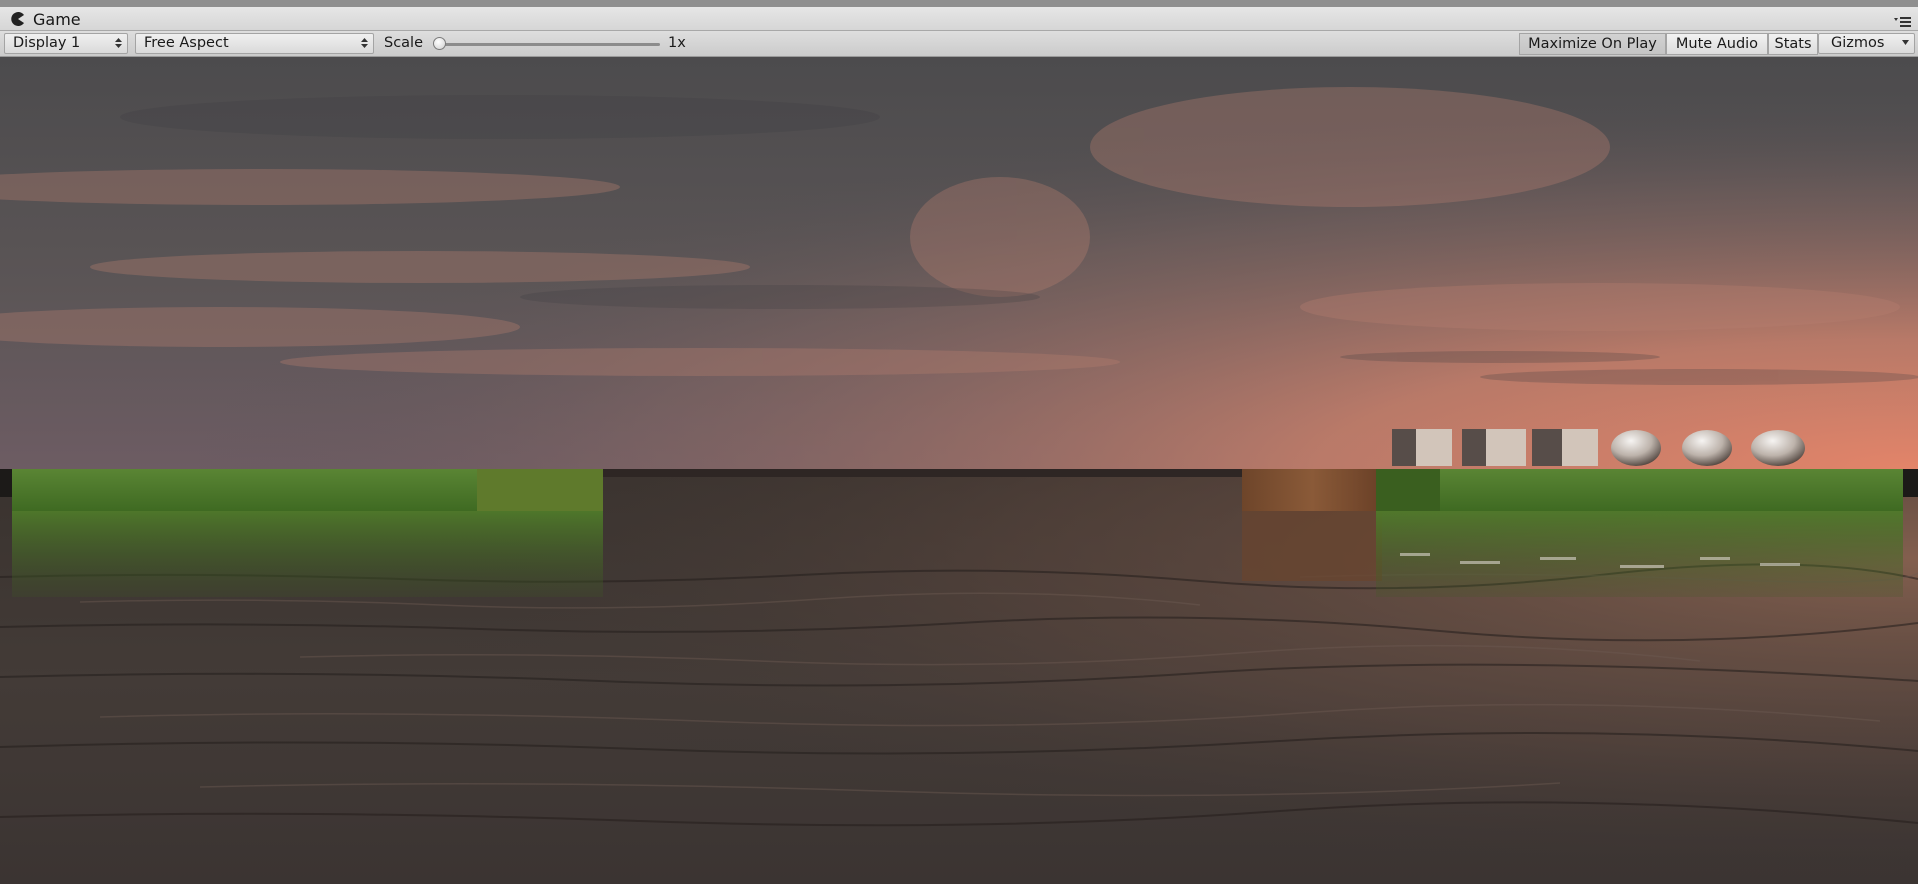  Describe the element at coordinates (1905, 42) in the screenshot. I see `chevron-down-icon` at that location.